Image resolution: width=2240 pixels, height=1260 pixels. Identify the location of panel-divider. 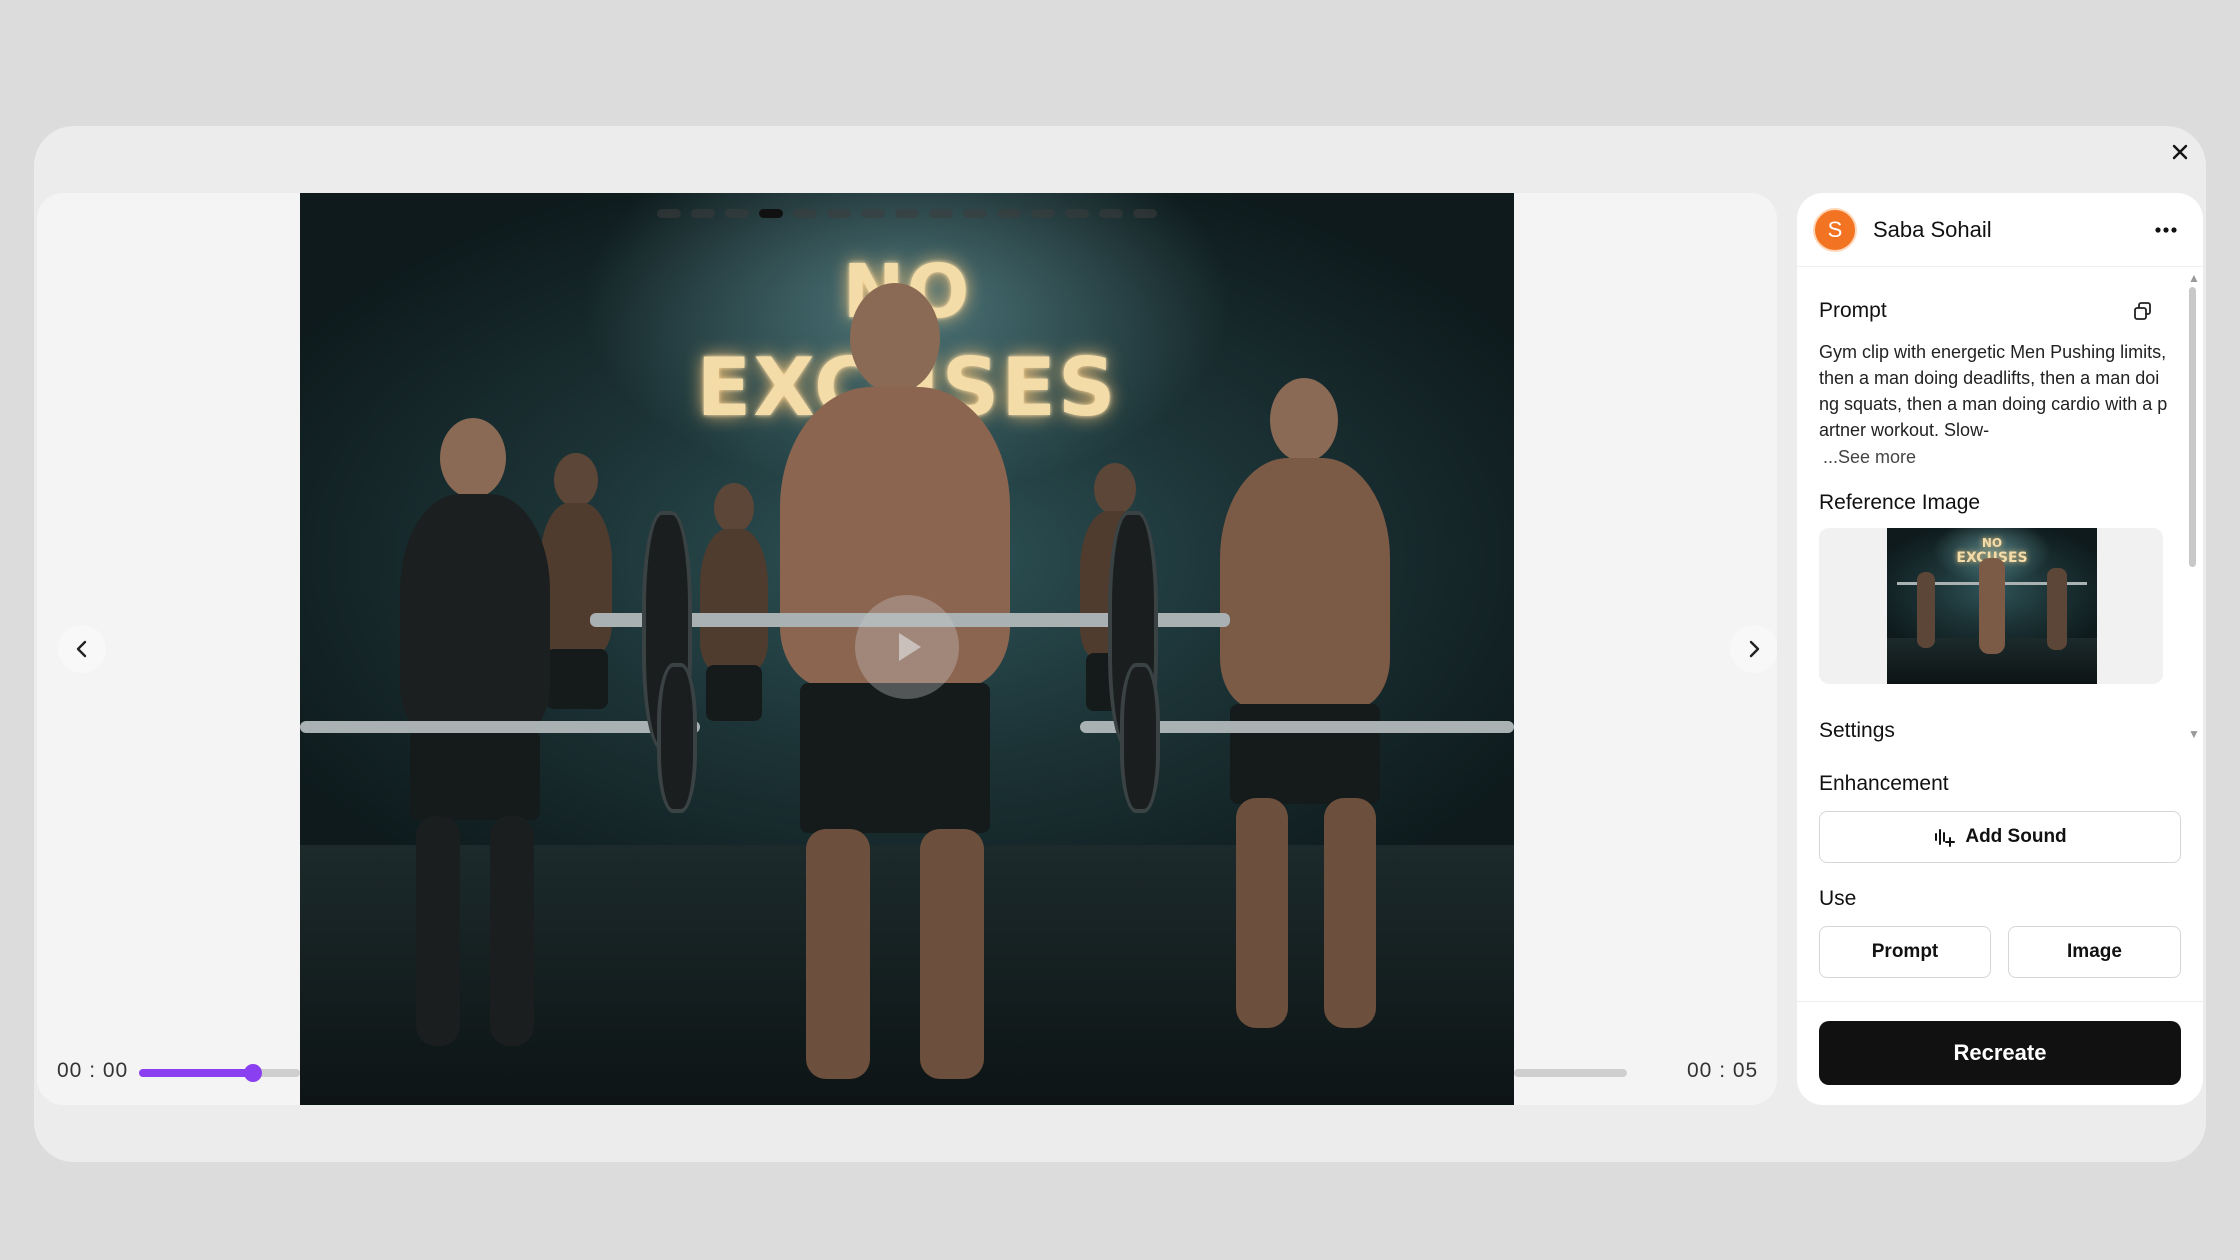
(2000, 1001).